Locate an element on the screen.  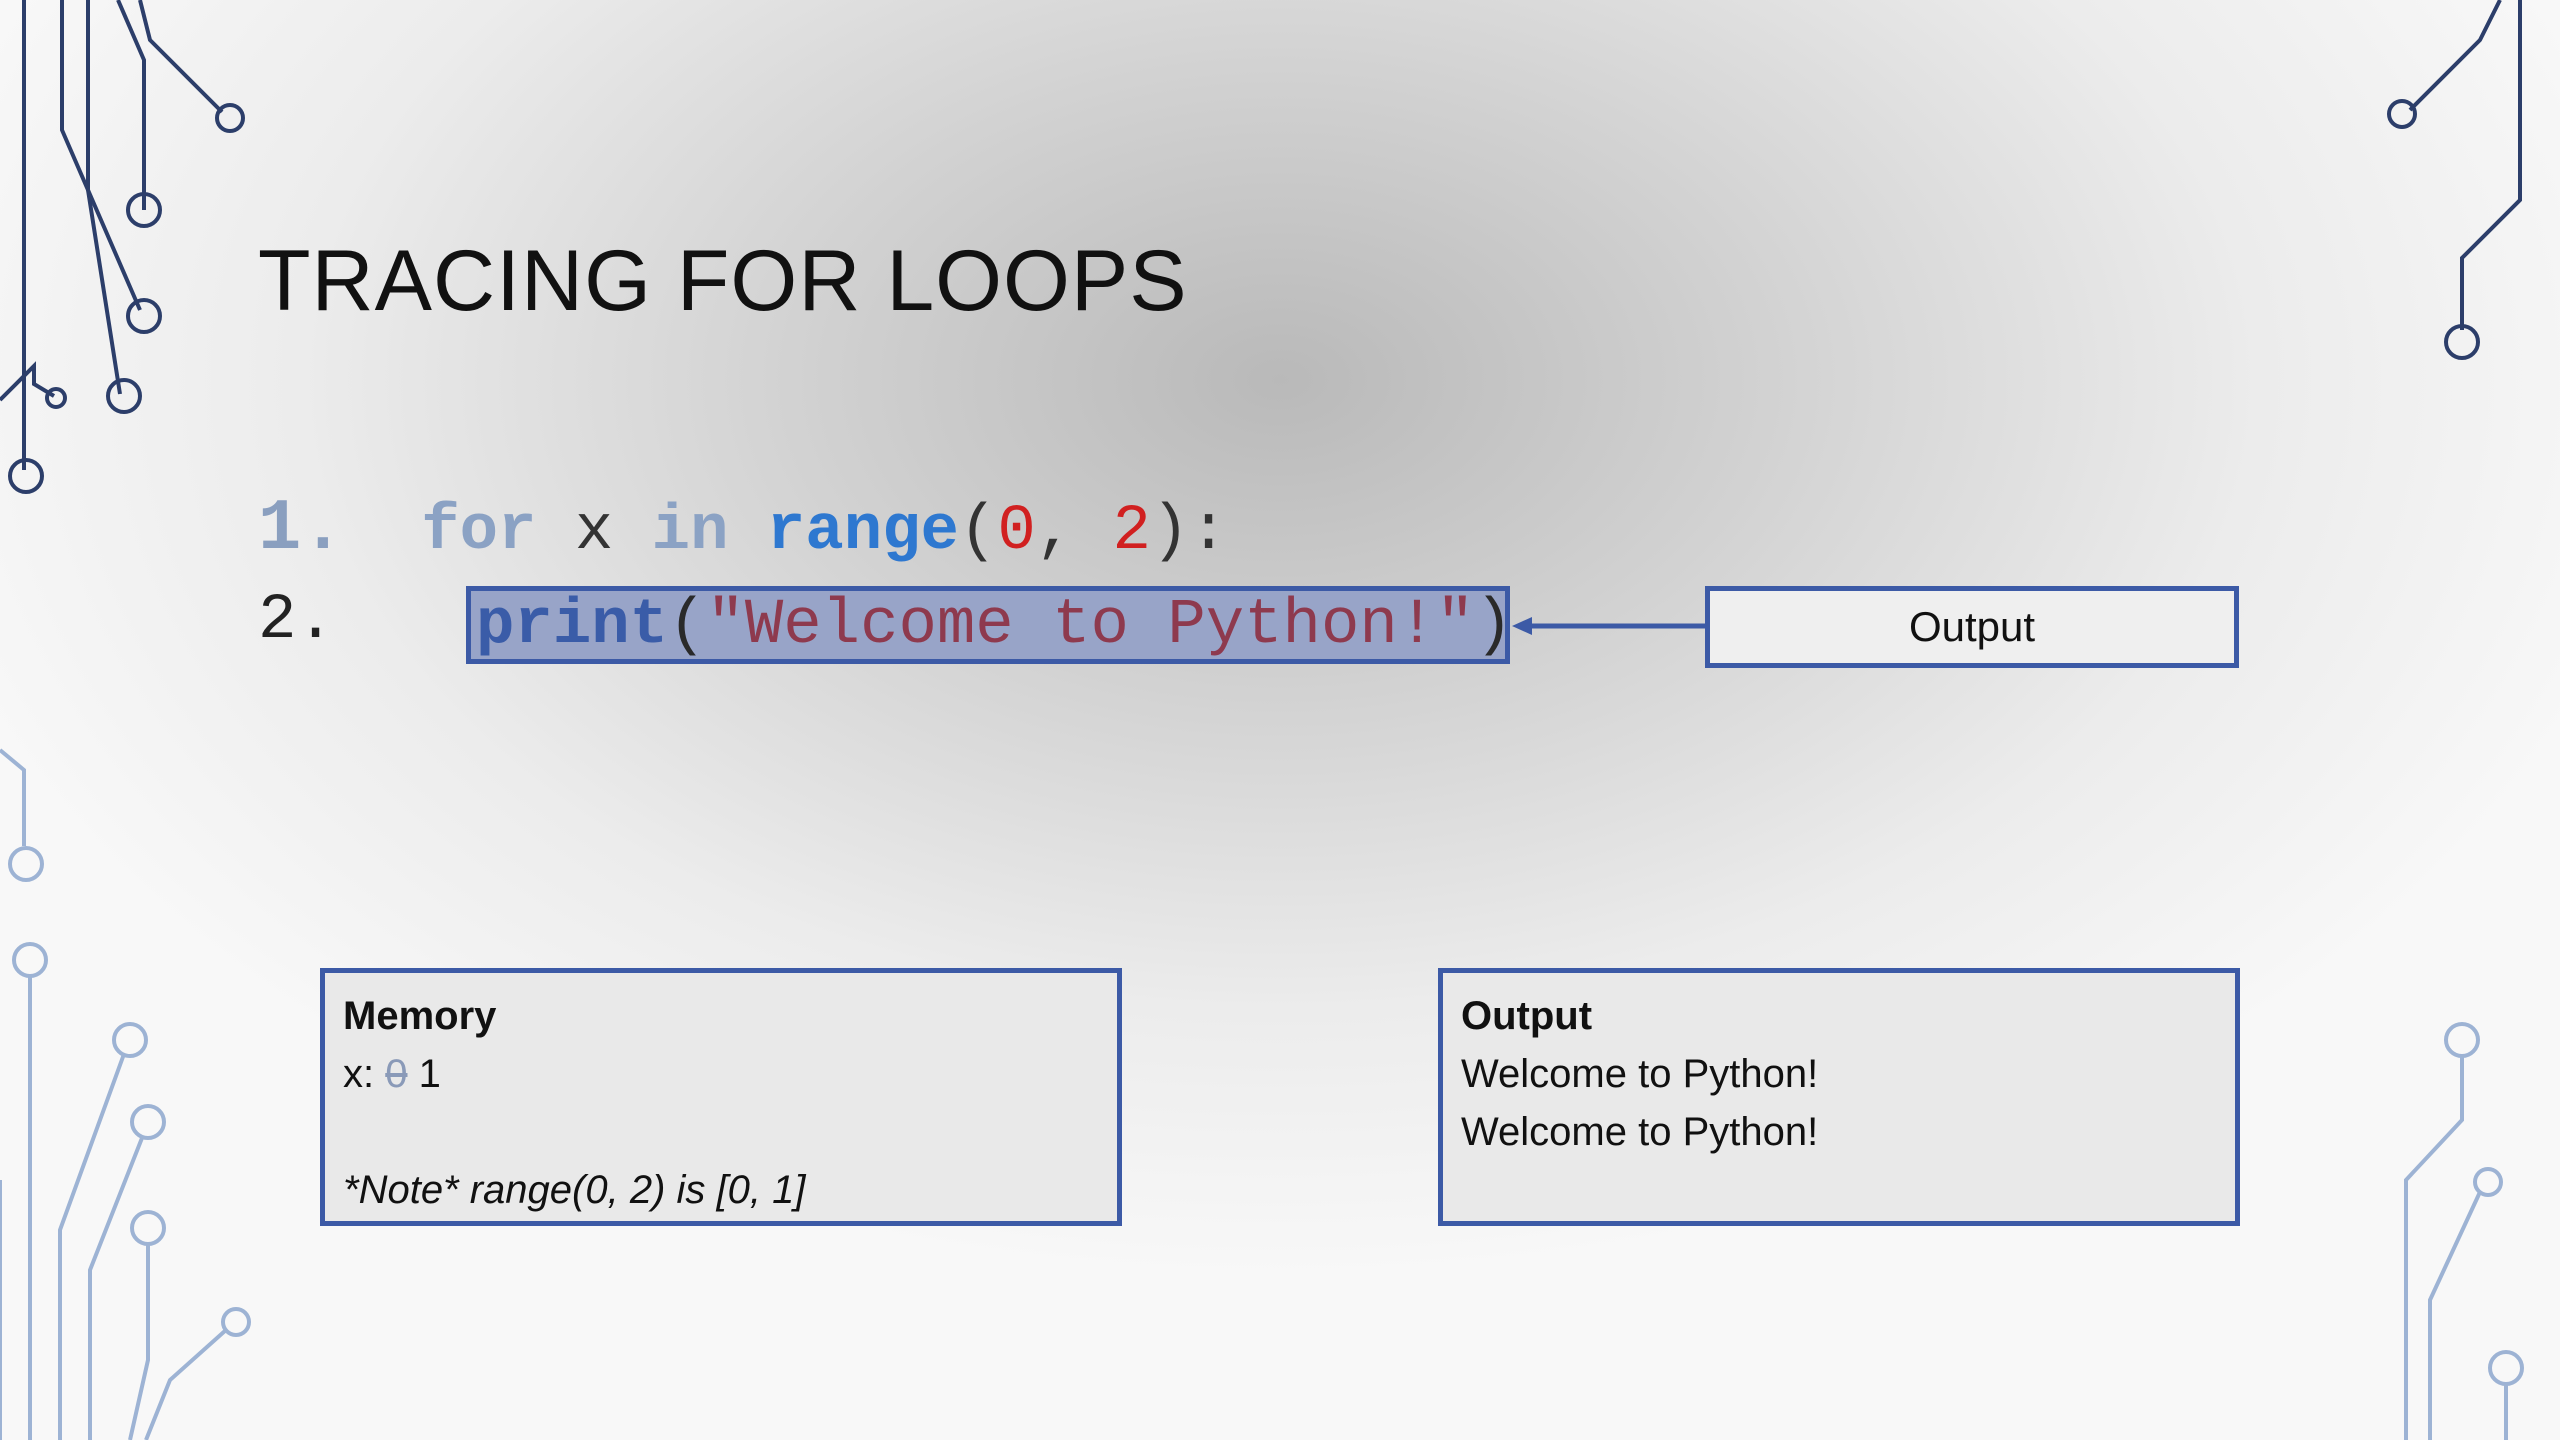
comma: , is located at coordinates (1055, 532).